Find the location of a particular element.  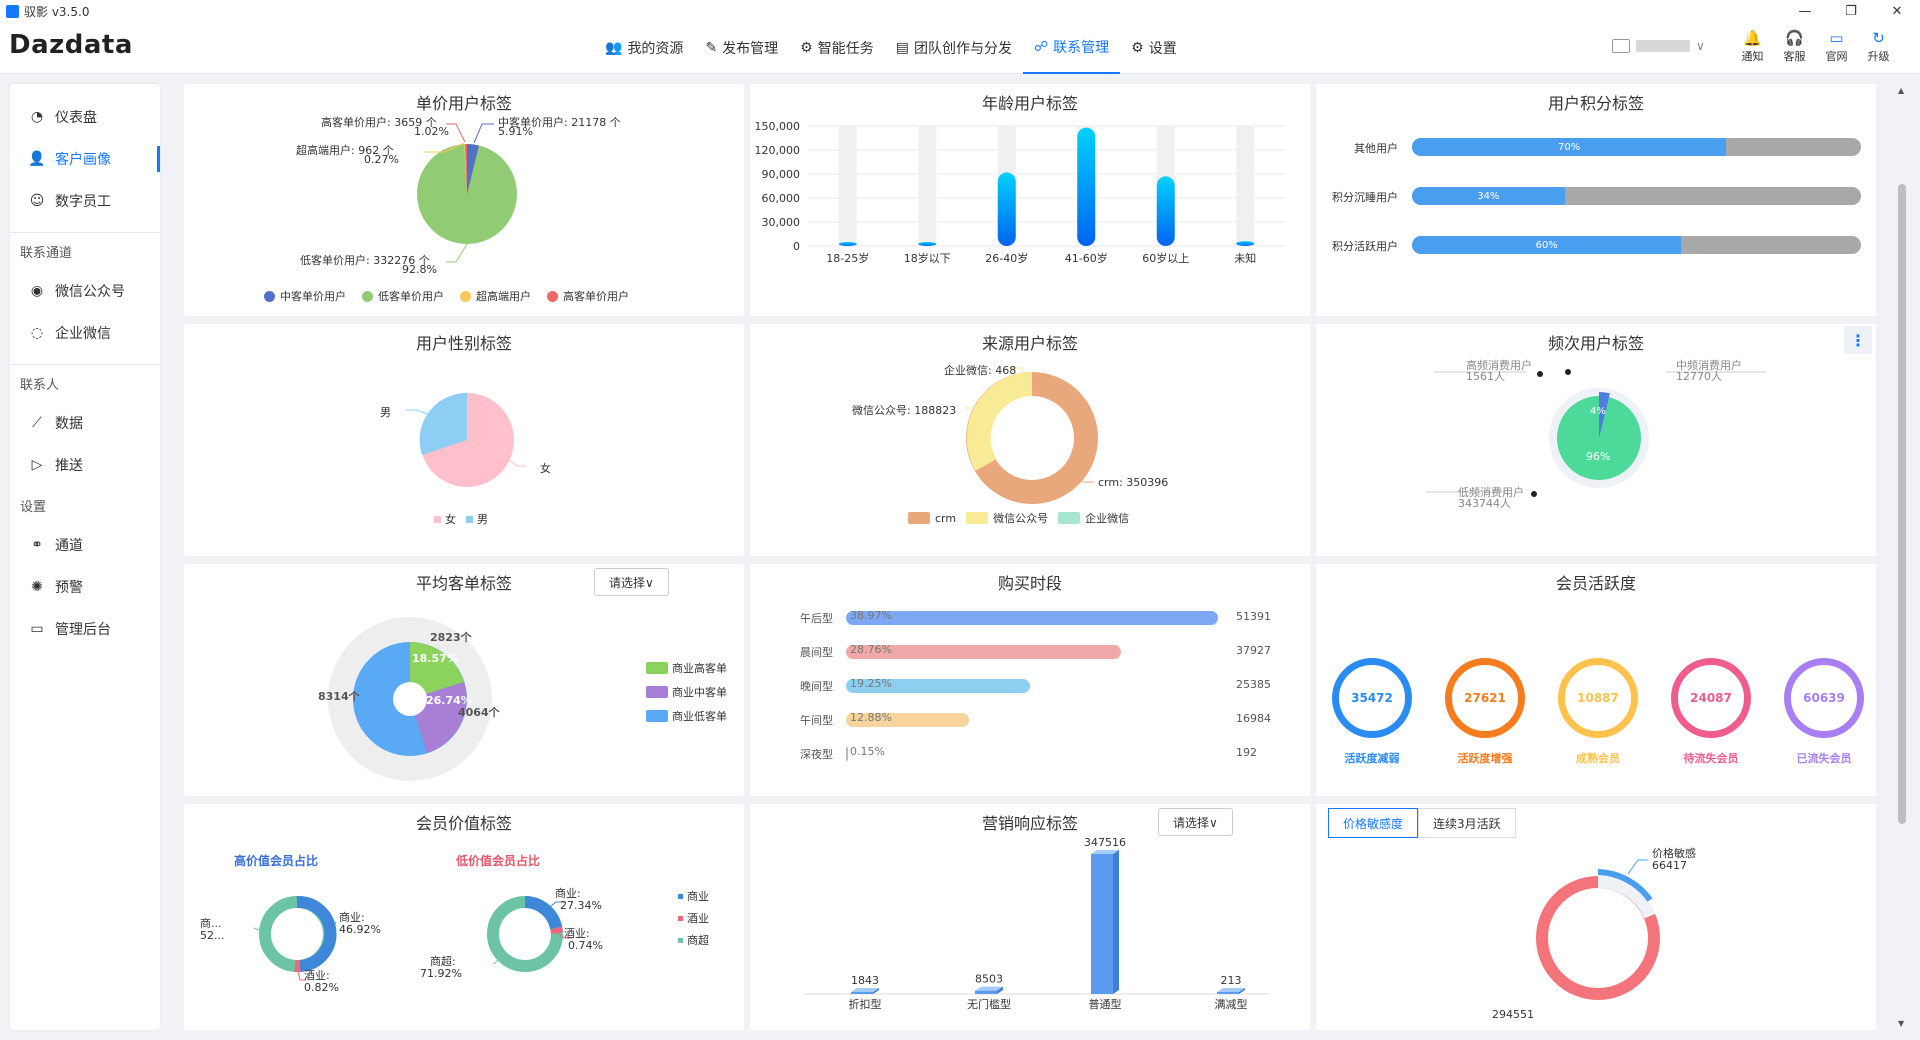

scroll-down-icon: ▼ is located at coordinates (1901, 1023).